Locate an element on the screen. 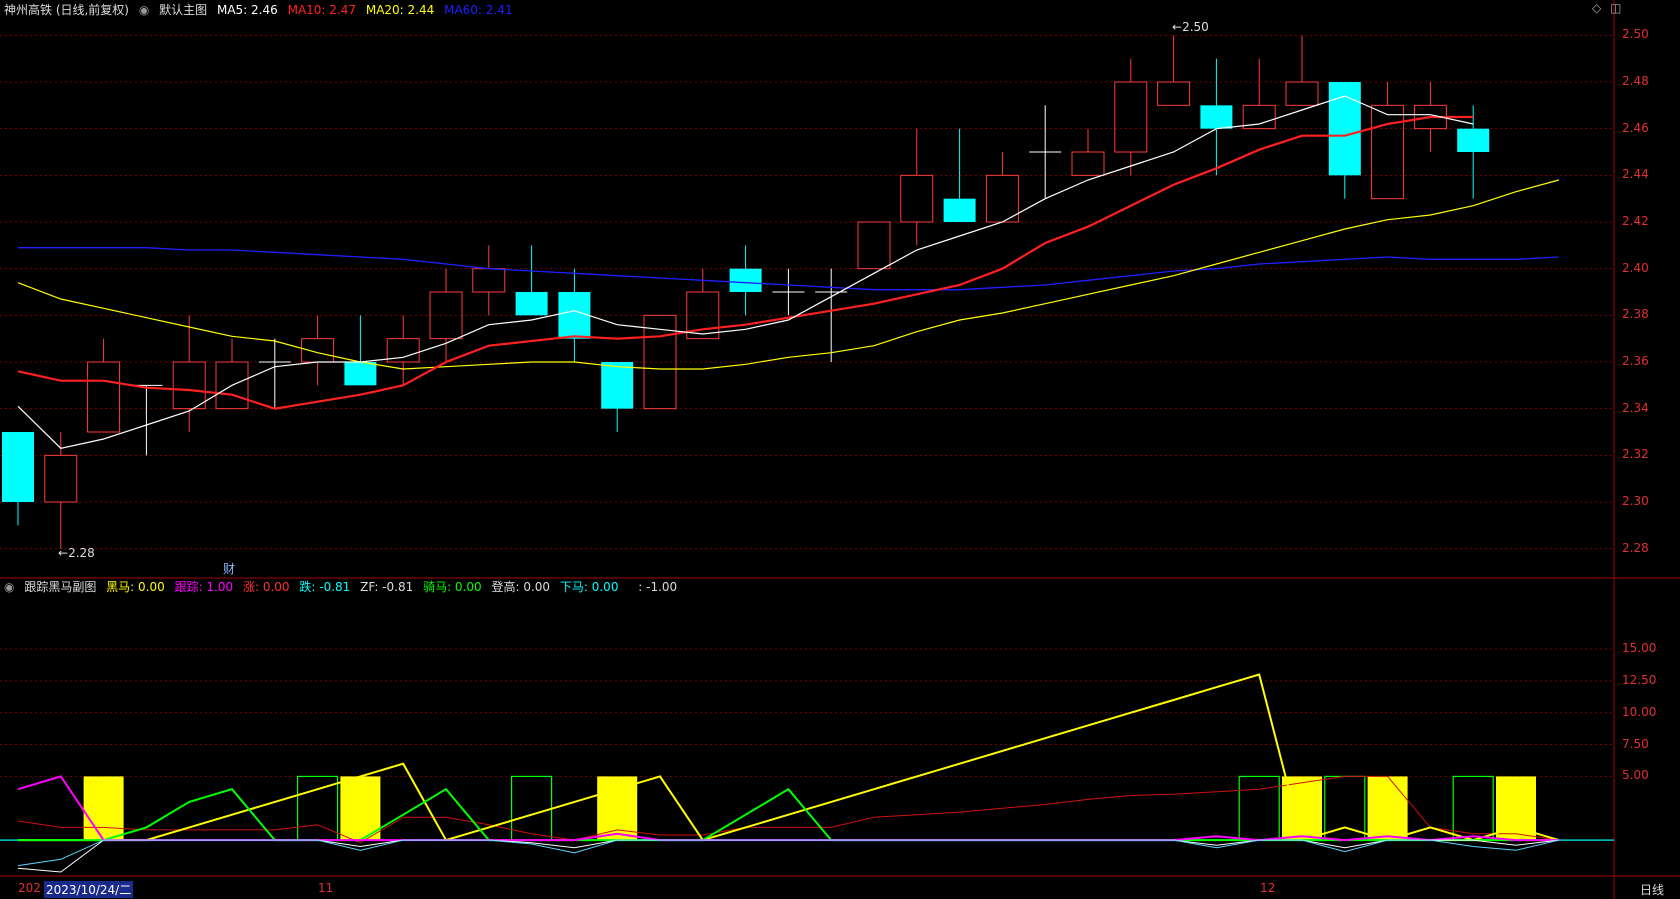 This screenshot has width=1680, height=899. zhang-line is located at coordinates (788, 856).